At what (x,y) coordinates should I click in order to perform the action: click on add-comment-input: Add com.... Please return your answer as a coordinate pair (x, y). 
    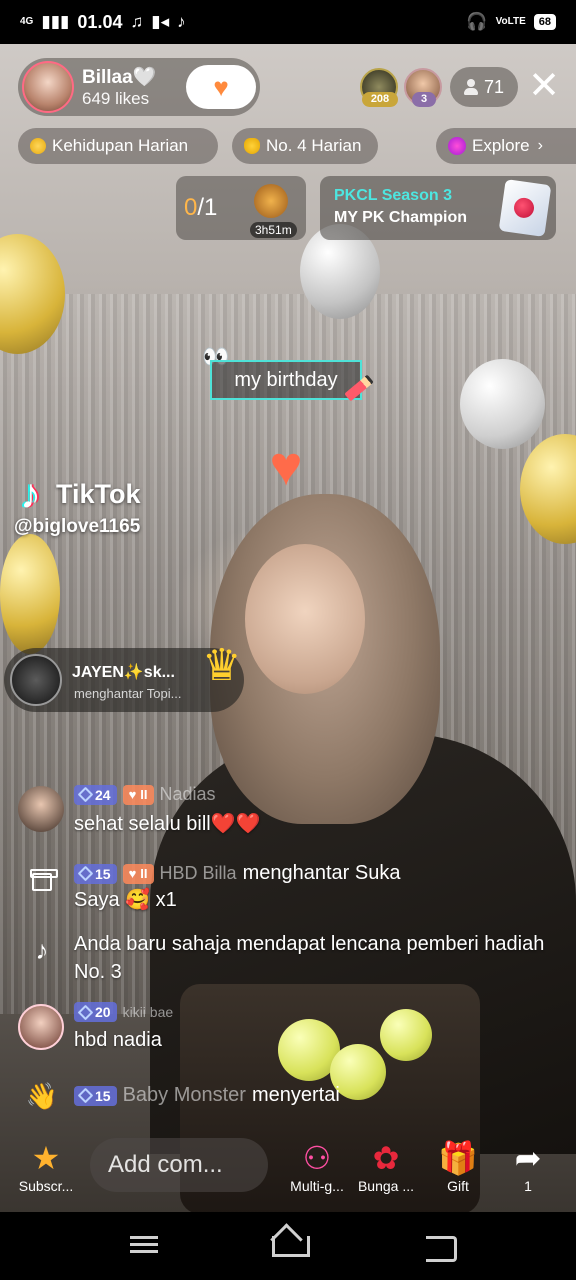
    Looking at the image, I should click on (179, 1165).